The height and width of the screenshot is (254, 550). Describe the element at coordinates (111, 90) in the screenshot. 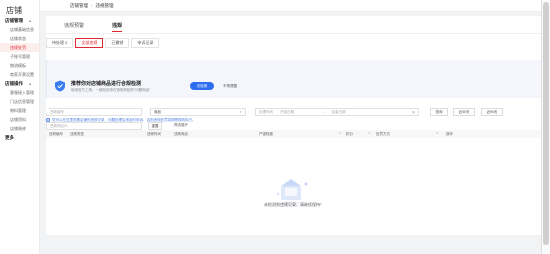

I see `banner-subtitle: 使用官方工具，一键检查你在违规风险的“问题商品”` at that location.